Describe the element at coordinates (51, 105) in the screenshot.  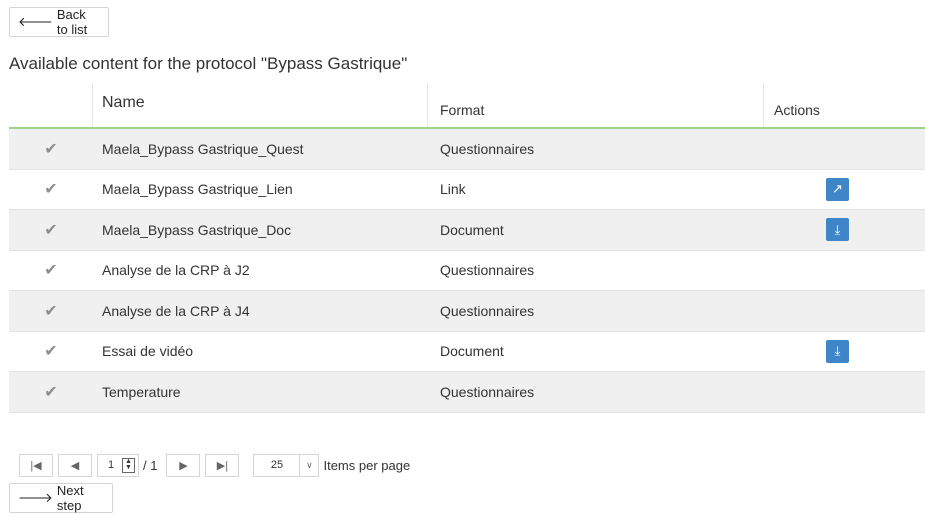
I see `header-select-column` at that location.